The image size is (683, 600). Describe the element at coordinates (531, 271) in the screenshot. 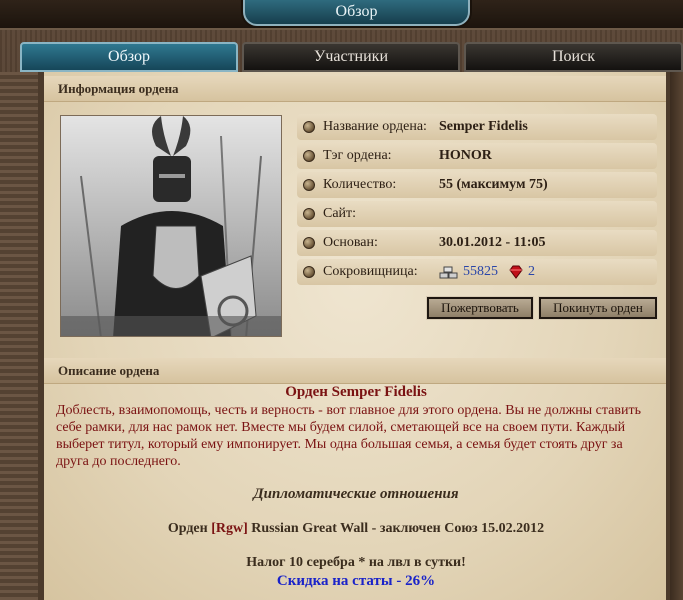

I see `gem-amount: 2` at that location.